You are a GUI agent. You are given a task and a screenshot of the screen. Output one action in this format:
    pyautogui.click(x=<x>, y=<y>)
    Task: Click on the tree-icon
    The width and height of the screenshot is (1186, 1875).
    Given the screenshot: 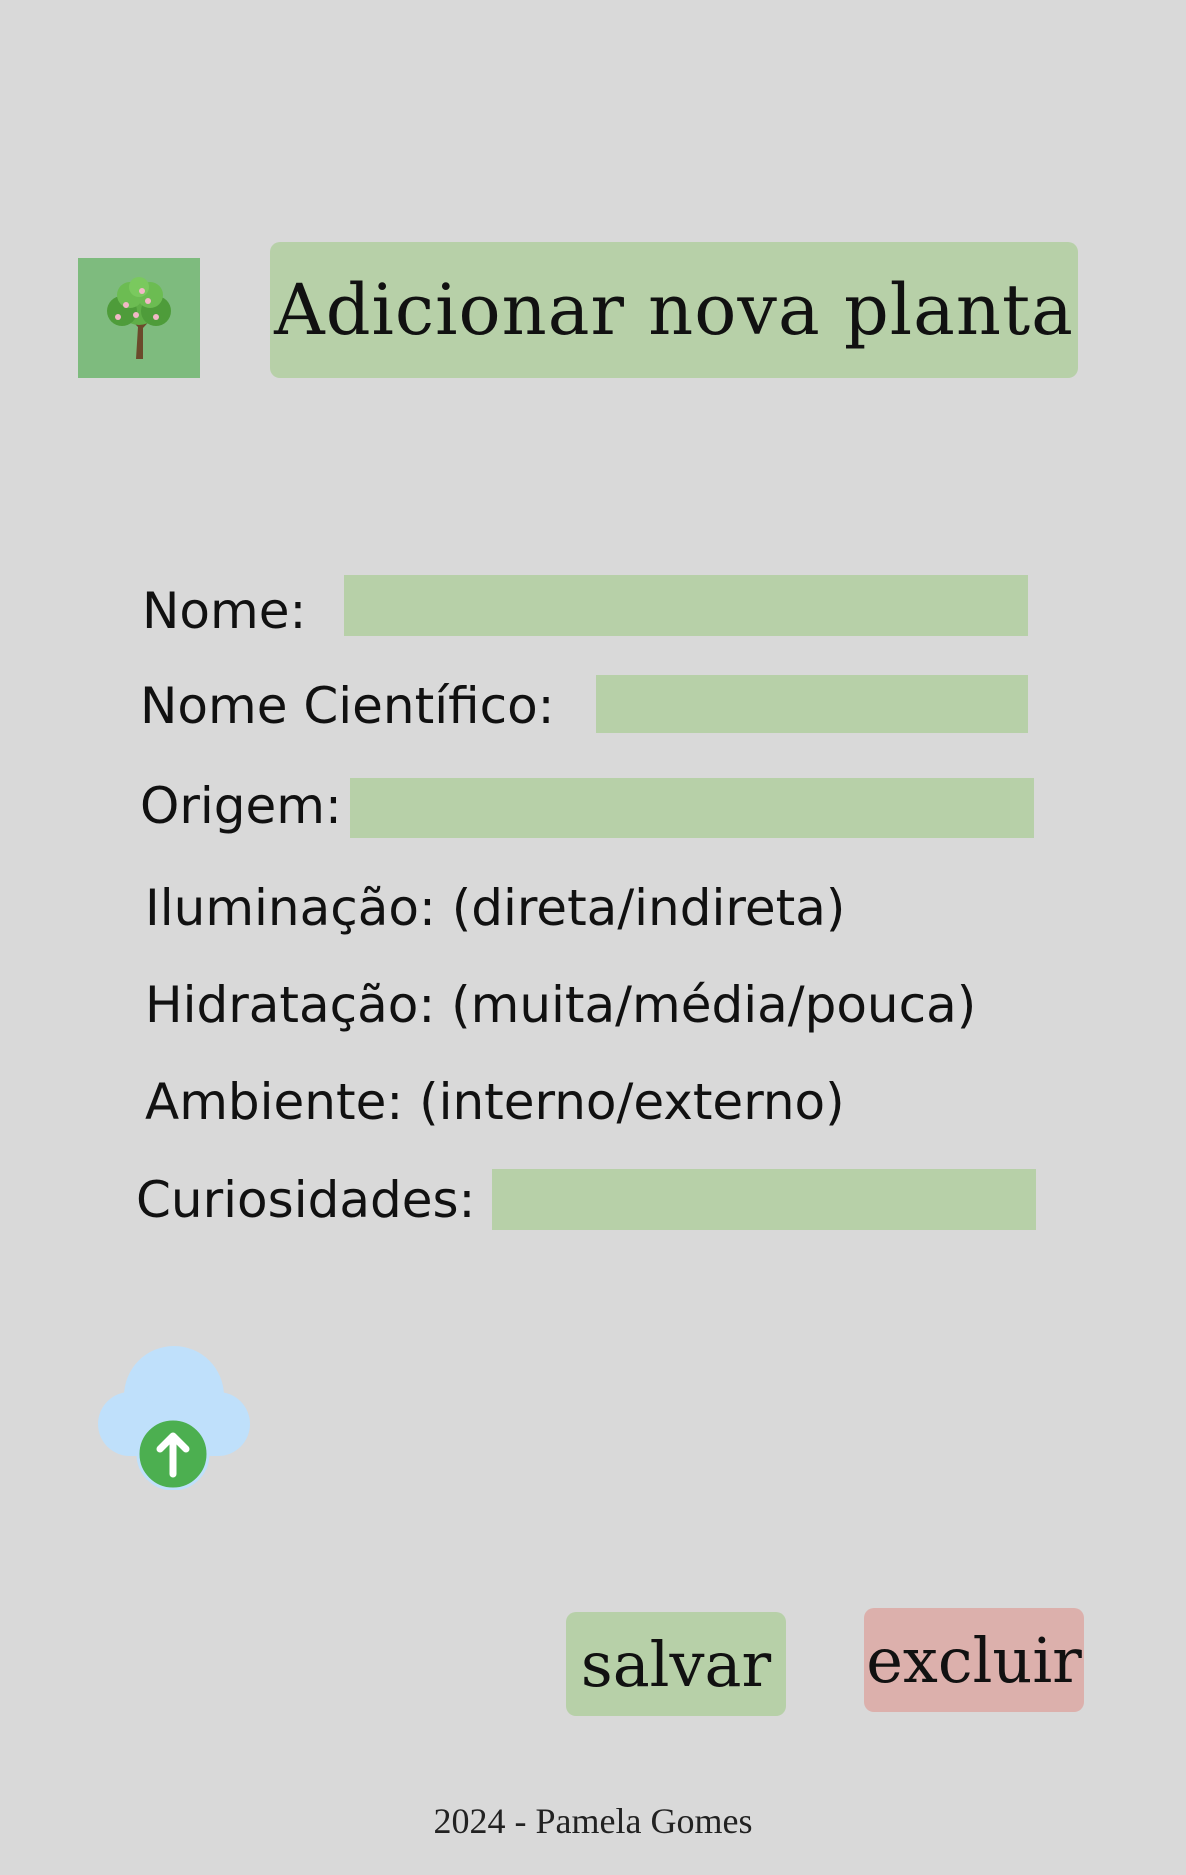 What is the action you would take?
    pyautogui.click(x=139, y=318)
    